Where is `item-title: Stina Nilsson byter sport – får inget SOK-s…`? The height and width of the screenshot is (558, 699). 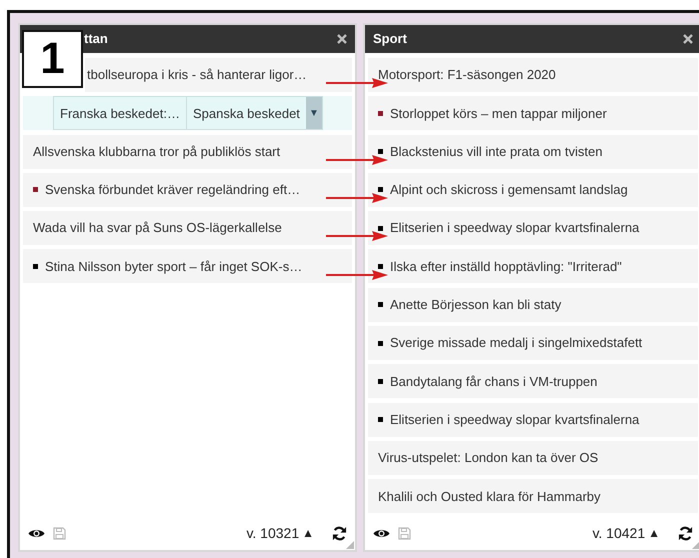
item-title: Stina Nilsson byter sport – får inget SOK-s… is located at coordinates (173, 267).